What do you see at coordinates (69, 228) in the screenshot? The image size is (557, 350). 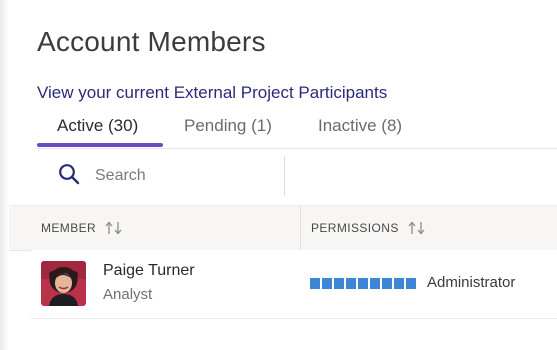 I see `column-header-member-label: MEMBER` at bounding box center [69, 228].